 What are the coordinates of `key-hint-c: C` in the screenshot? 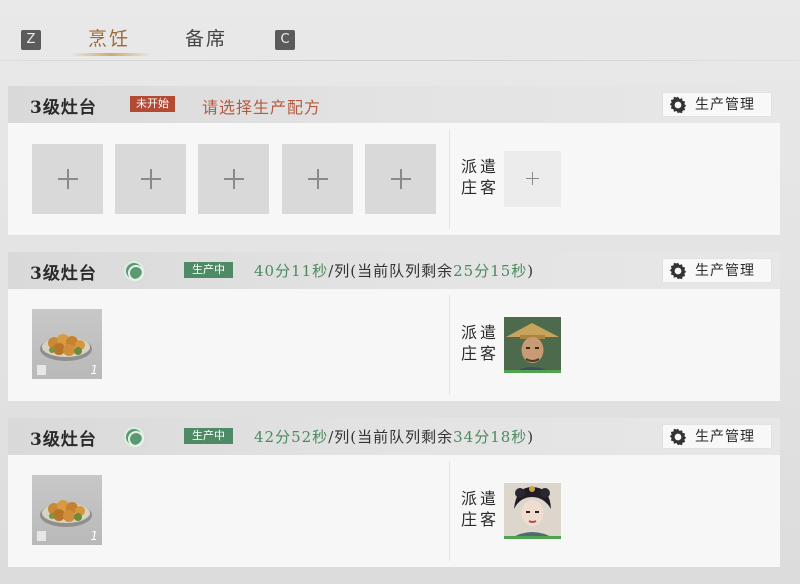 It's located at (285, 40).